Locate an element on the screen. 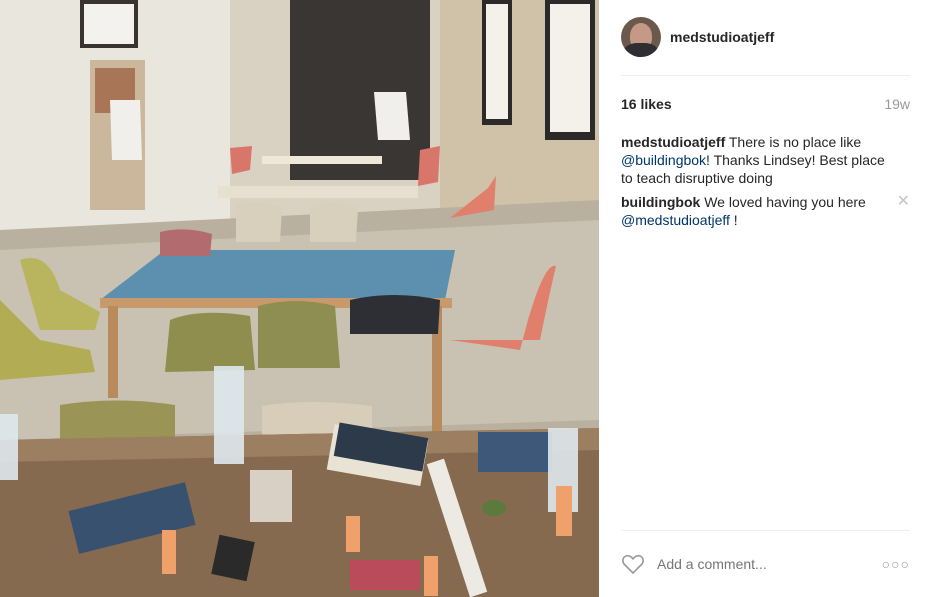 This screenshot has width=934, height=597. comment-text: We loved having you here is located at coordinates (783, 202).